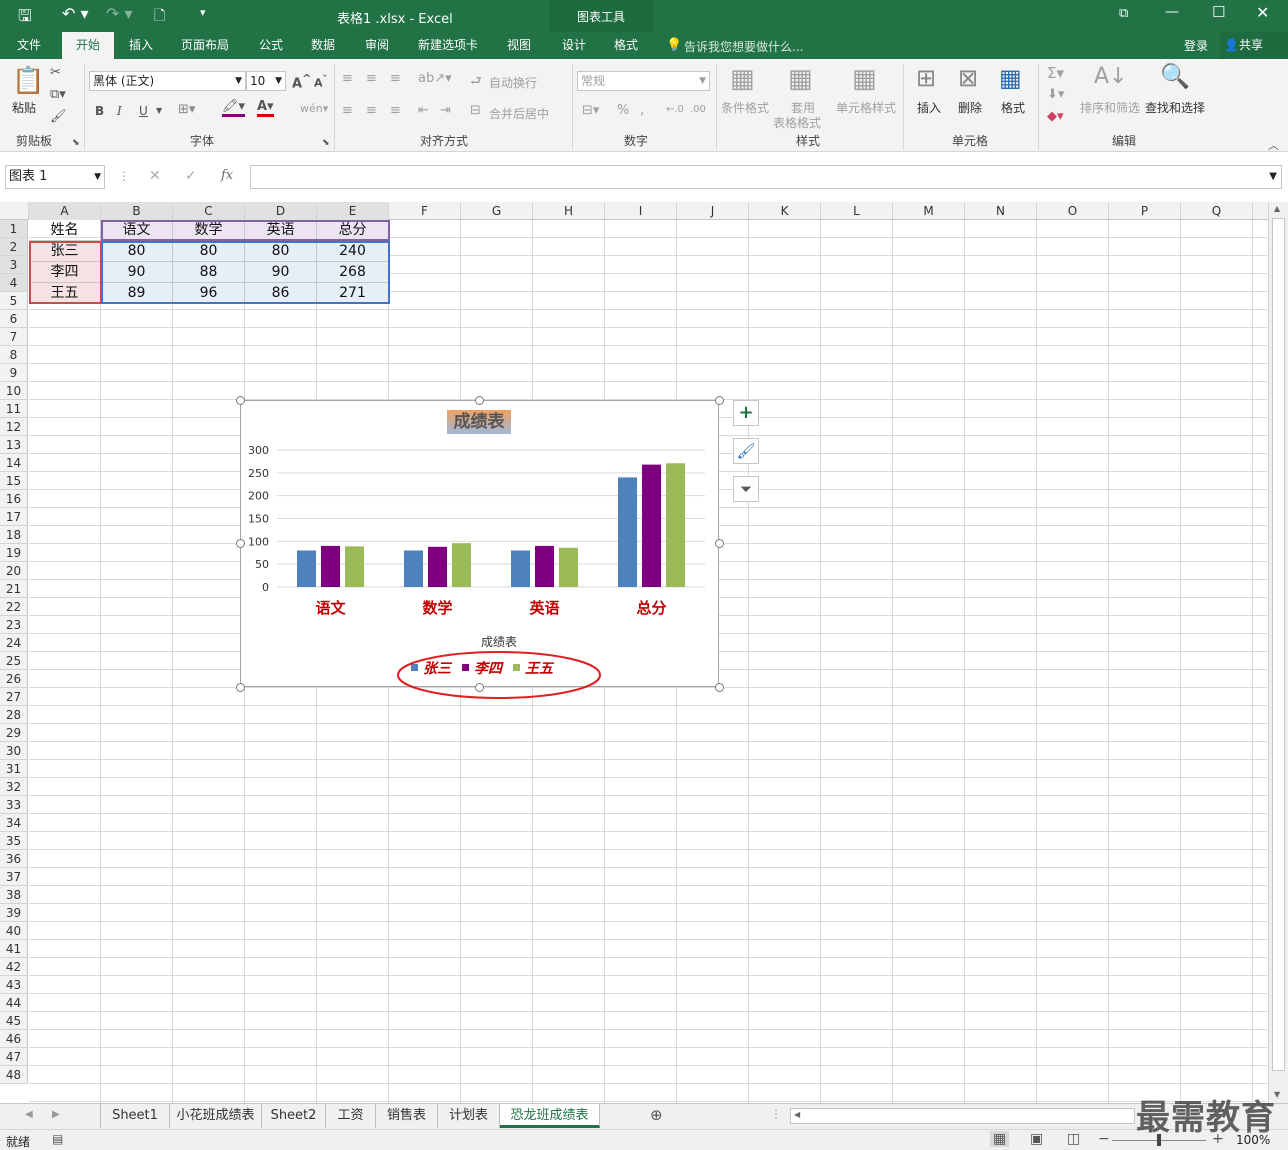 The width and height of the screenshot is (1288, 1150). What do you see at coordinates (205, 45) in the screenshot?
I see `tab-page-layout: 页面布局` at bounding box center [205, 45].